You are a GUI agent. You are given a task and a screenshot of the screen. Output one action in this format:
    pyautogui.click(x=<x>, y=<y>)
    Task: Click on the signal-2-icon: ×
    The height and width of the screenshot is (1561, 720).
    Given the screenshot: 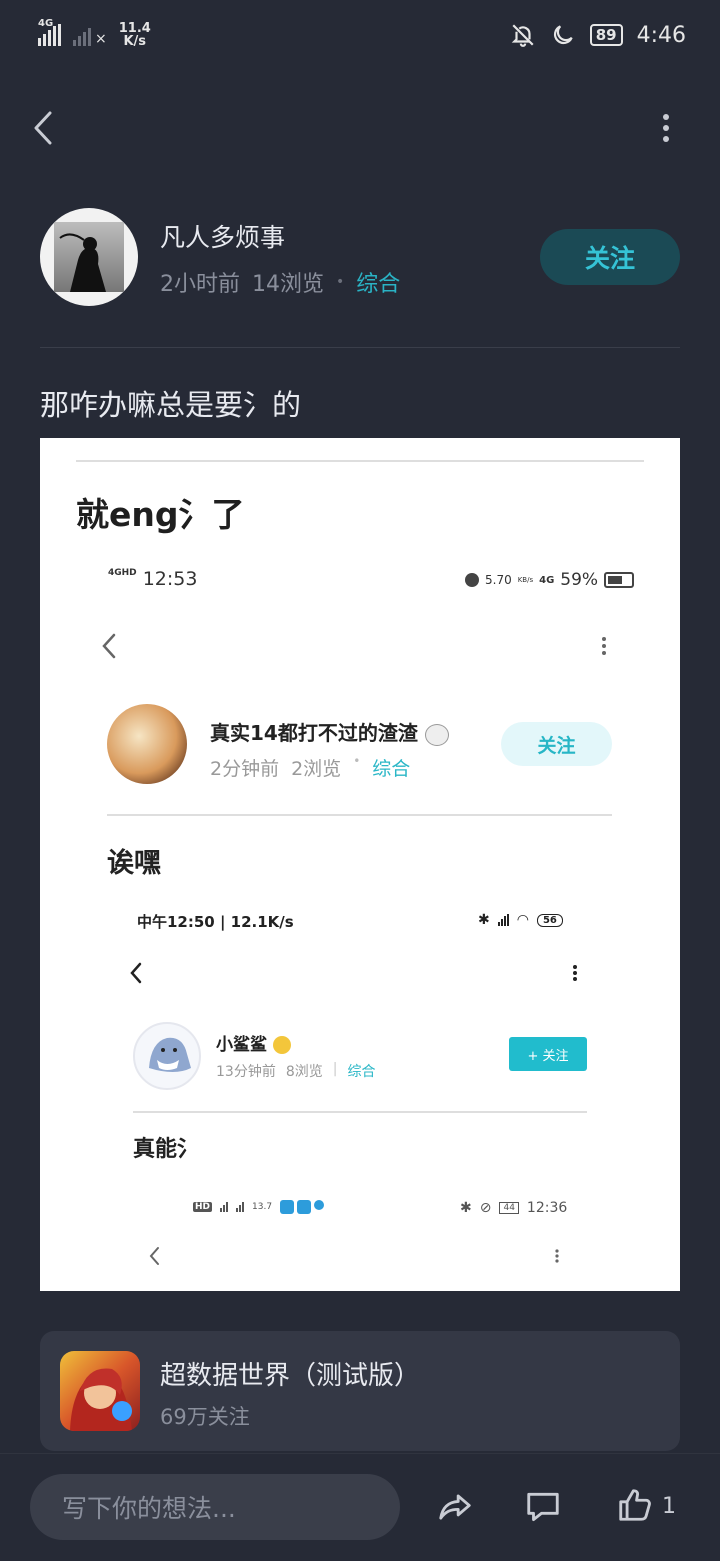 What is the action you would take?
    pyautogui.click(x=90, y=35)
    